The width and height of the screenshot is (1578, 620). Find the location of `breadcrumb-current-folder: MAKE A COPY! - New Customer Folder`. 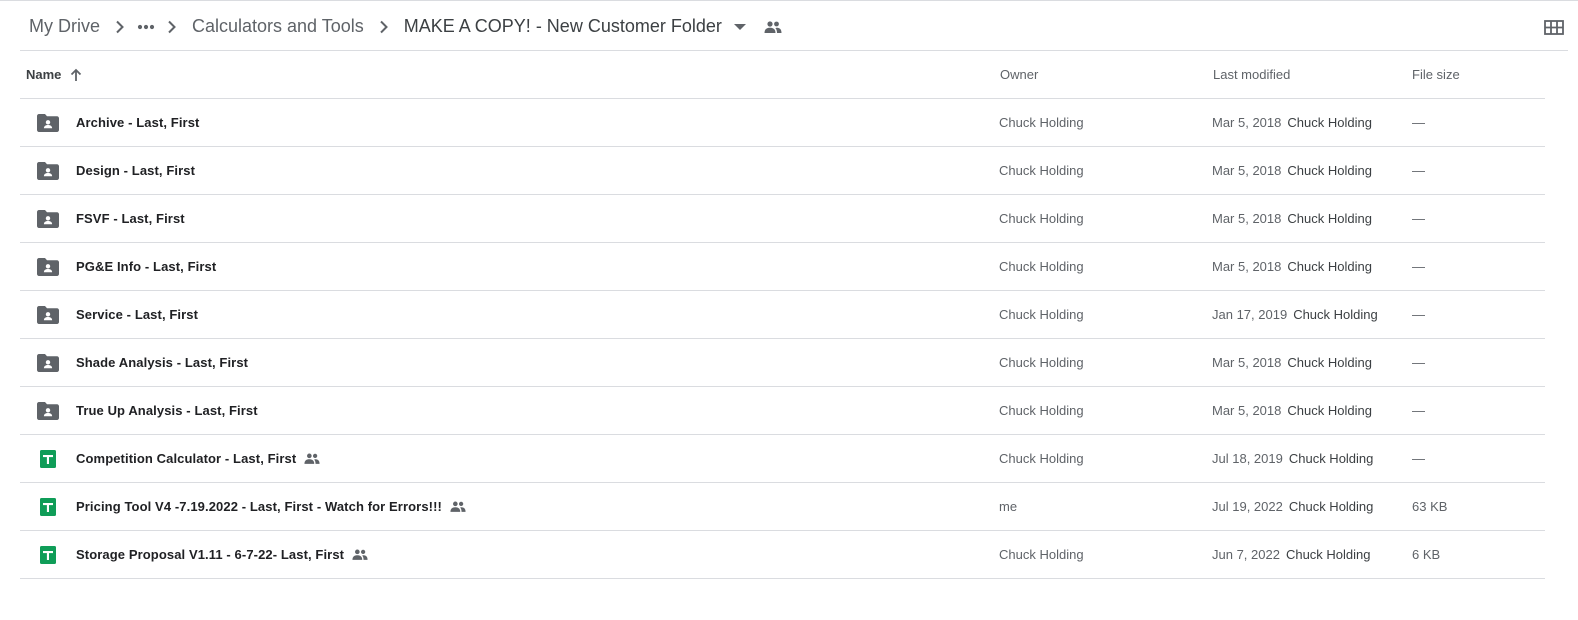

breadcrumb-current-folder: MAKE A COPY! - New Customer Folder is located at coordinates (563, 26).